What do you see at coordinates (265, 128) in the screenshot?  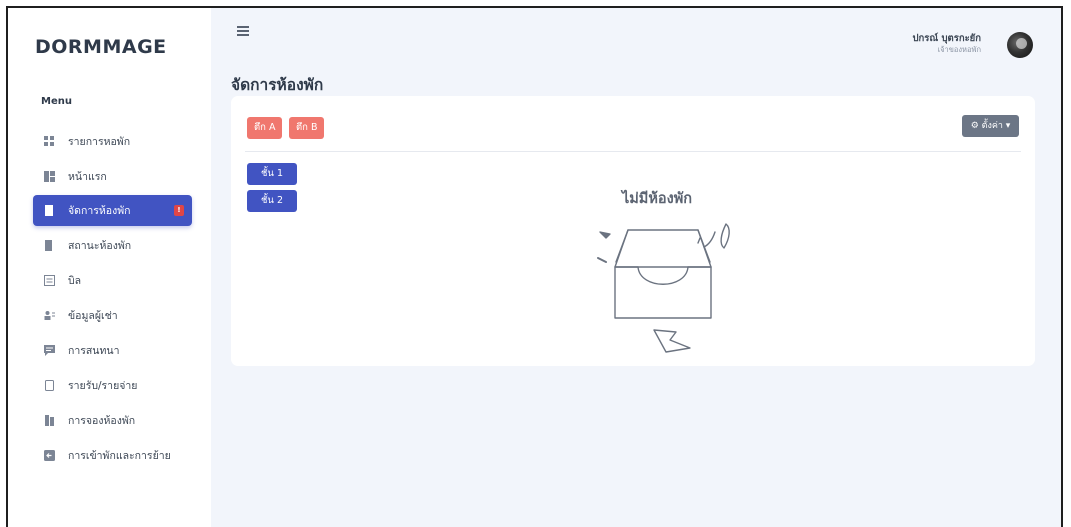 I see `building-a-button: ตึก A` at bounding box center [265, 128].